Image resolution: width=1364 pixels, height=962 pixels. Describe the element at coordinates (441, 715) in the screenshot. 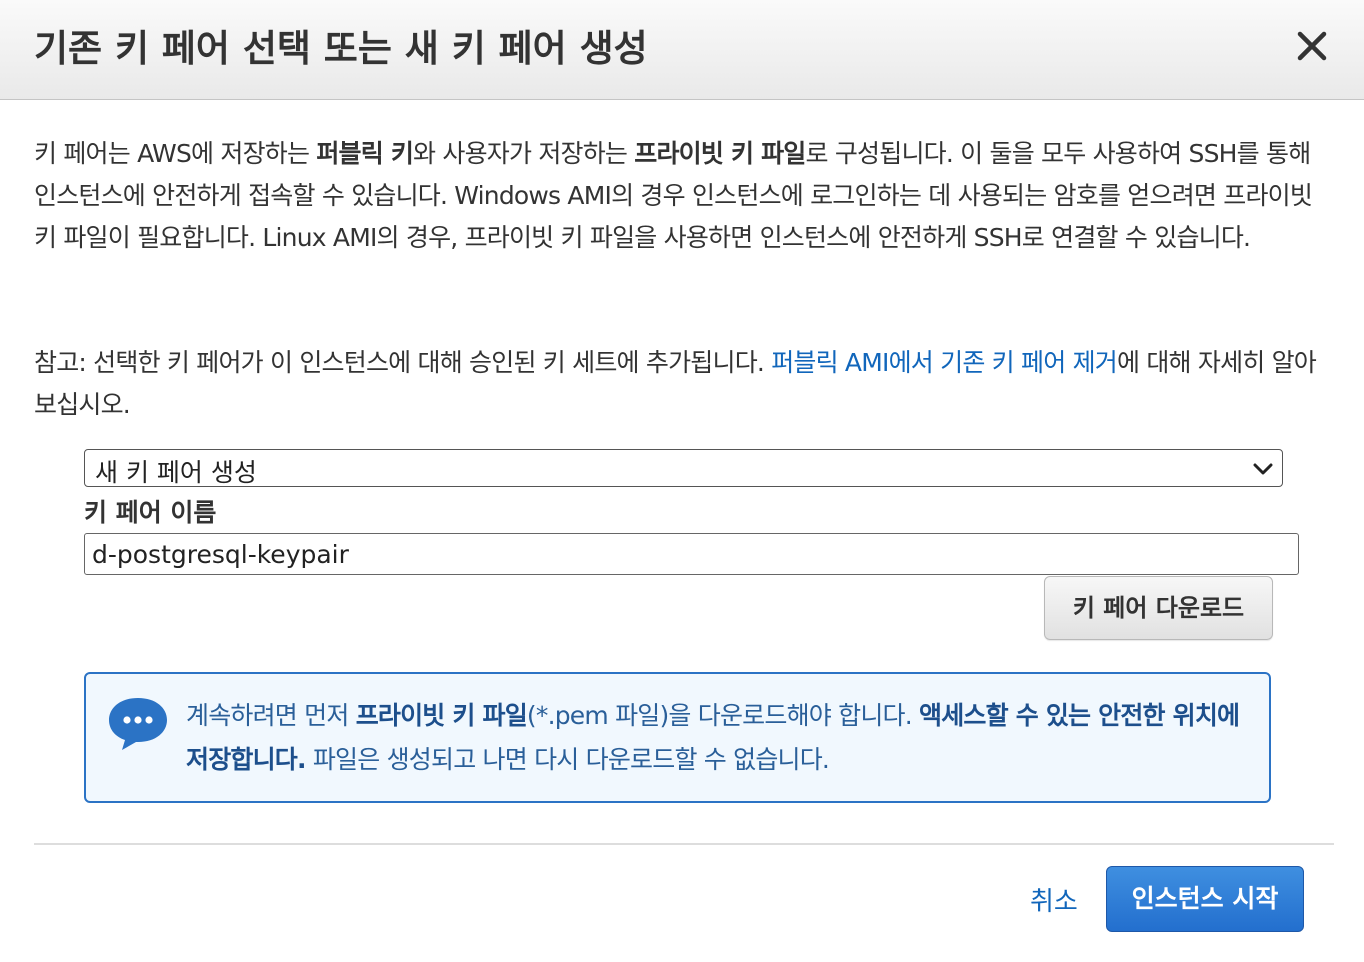

I see `info-private-key-file: 프라이빗 키 파일` at that location.